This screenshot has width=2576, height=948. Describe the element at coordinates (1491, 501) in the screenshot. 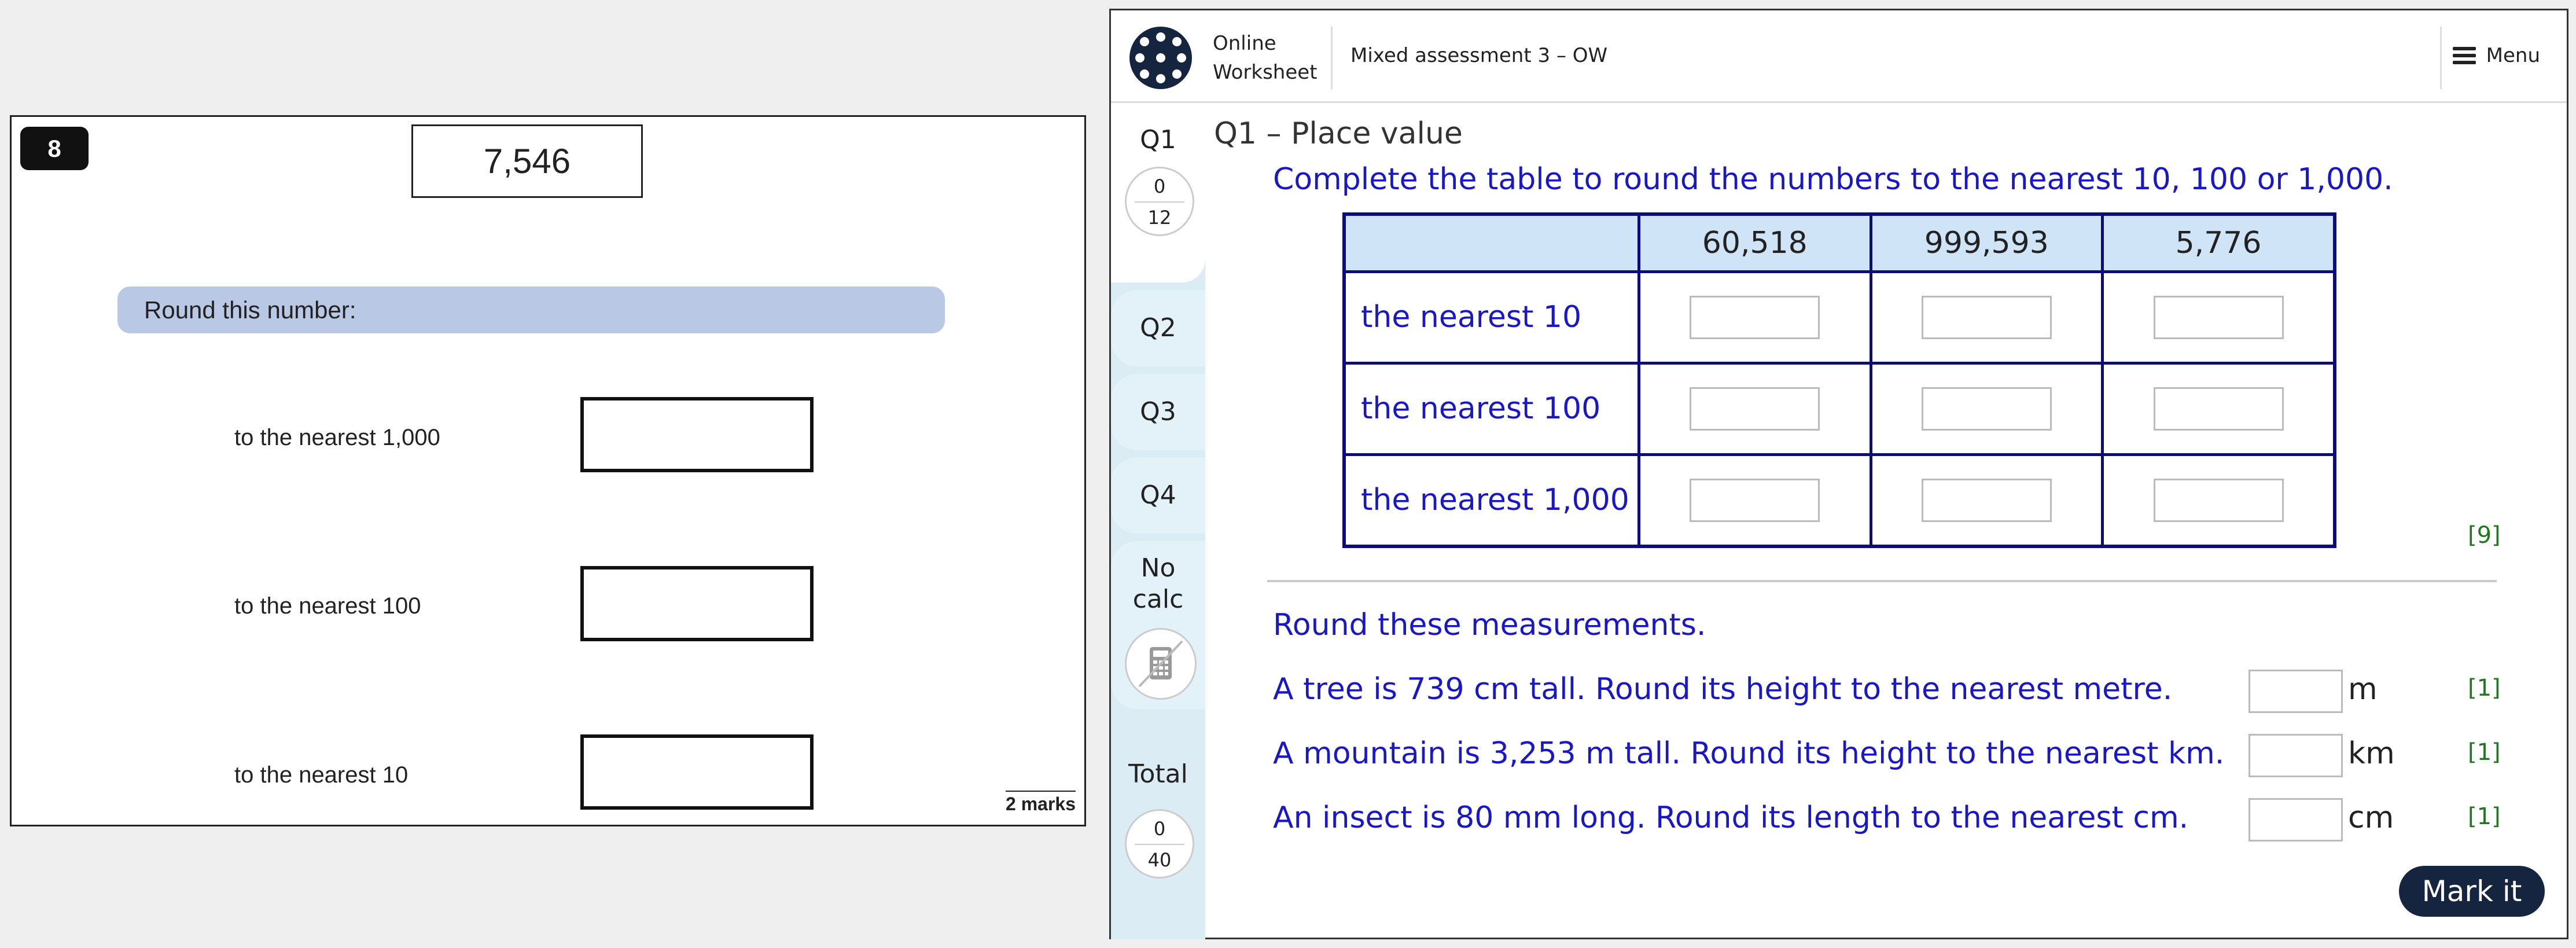

I see `row-header: the nearest 1,000` at that location.